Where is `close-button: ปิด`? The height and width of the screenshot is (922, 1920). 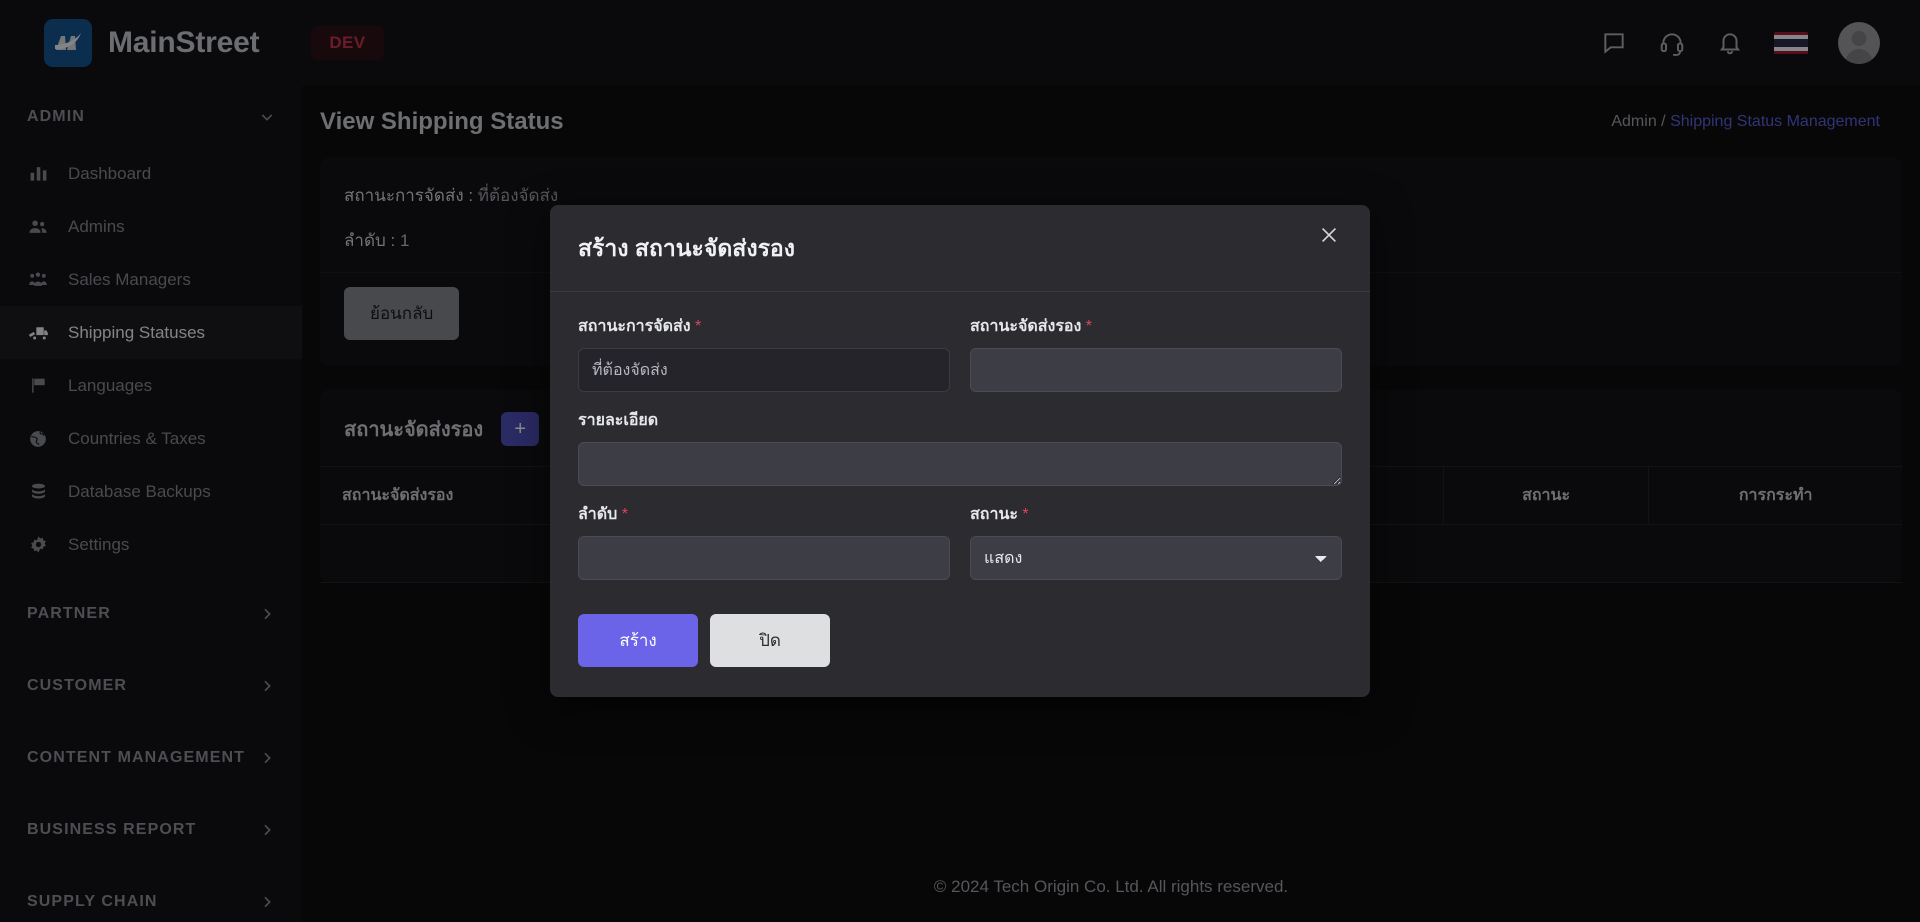 close-button: ปิด is located at coordinates (770, 640).